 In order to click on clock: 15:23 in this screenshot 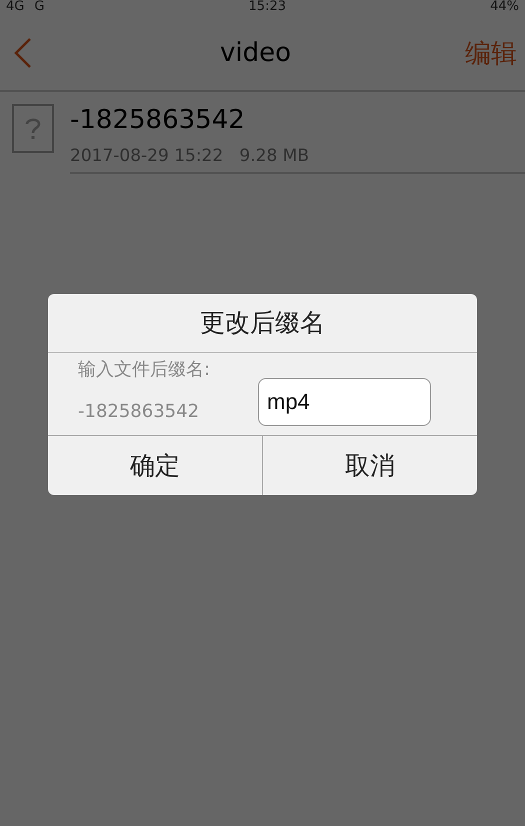, I will do `click(267, 7)`.